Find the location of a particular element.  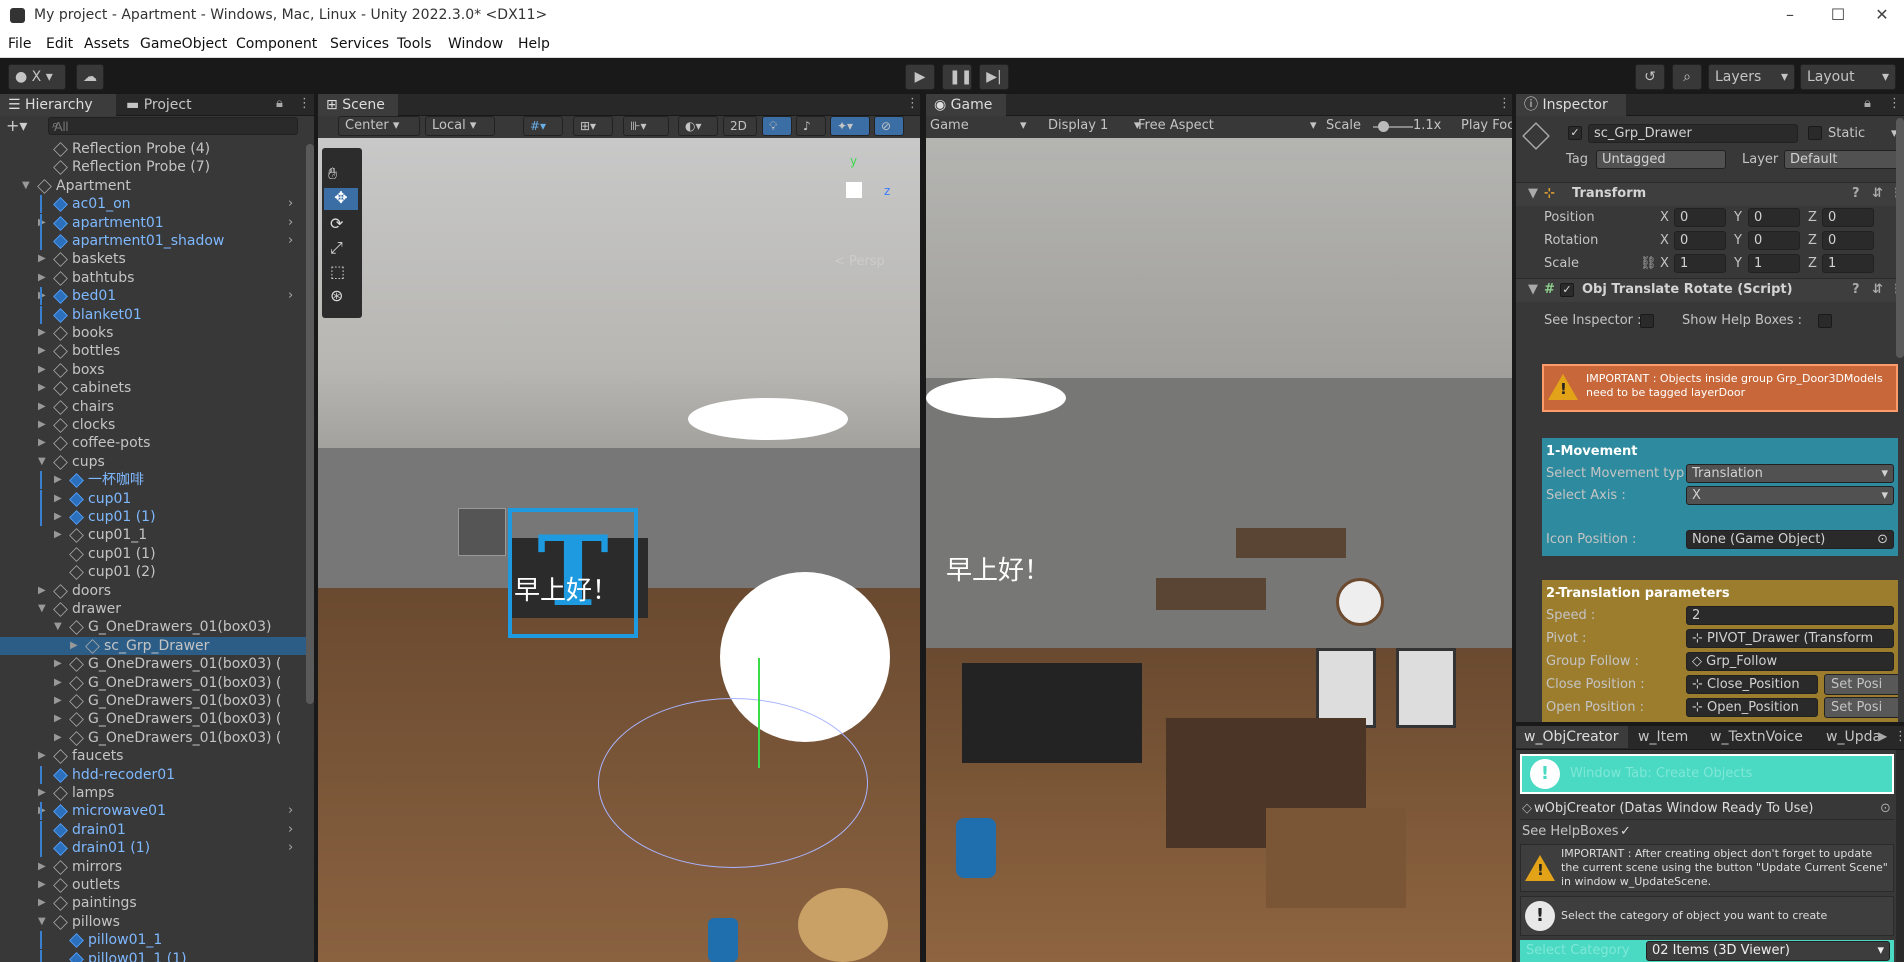

script-preset-icon: ⇵ is located at coordinates (1877, 290).